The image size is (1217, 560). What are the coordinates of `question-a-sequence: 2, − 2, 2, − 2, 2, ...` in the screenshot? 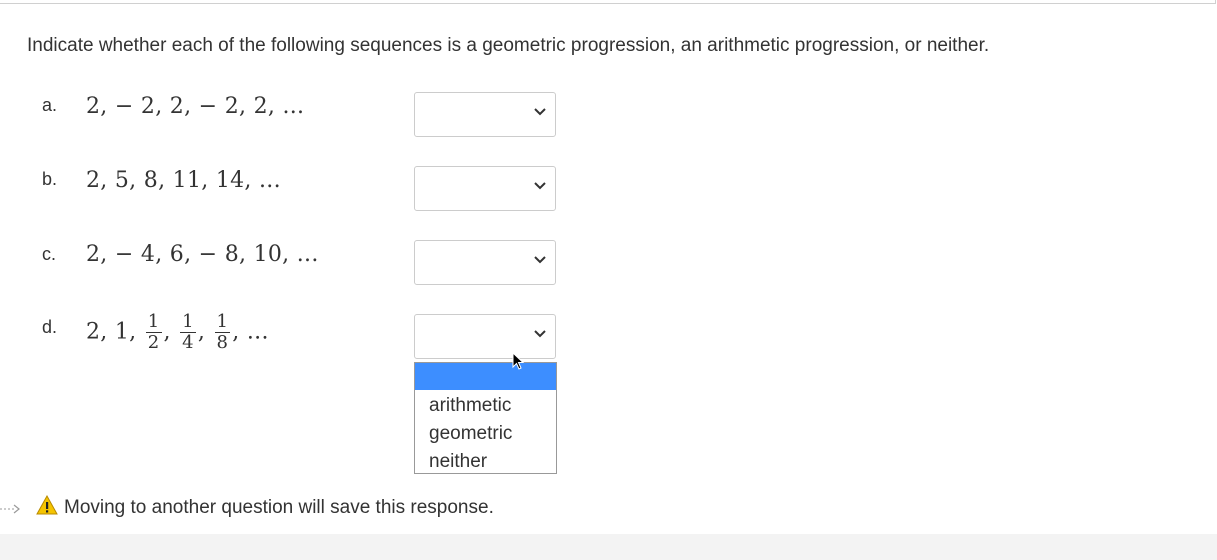 It's located at (195, 106).